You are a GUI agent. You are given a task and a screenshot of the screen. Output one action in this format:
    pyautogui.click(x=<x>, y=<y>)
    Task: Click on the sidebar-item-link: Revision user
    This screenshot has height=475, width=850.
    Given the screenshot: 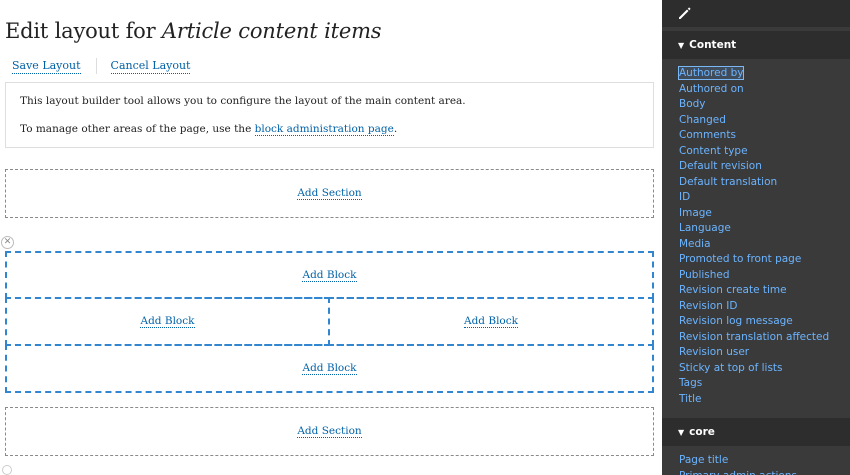 What is the action you would take?
    pyautogui.click(x=714, y=352)
    